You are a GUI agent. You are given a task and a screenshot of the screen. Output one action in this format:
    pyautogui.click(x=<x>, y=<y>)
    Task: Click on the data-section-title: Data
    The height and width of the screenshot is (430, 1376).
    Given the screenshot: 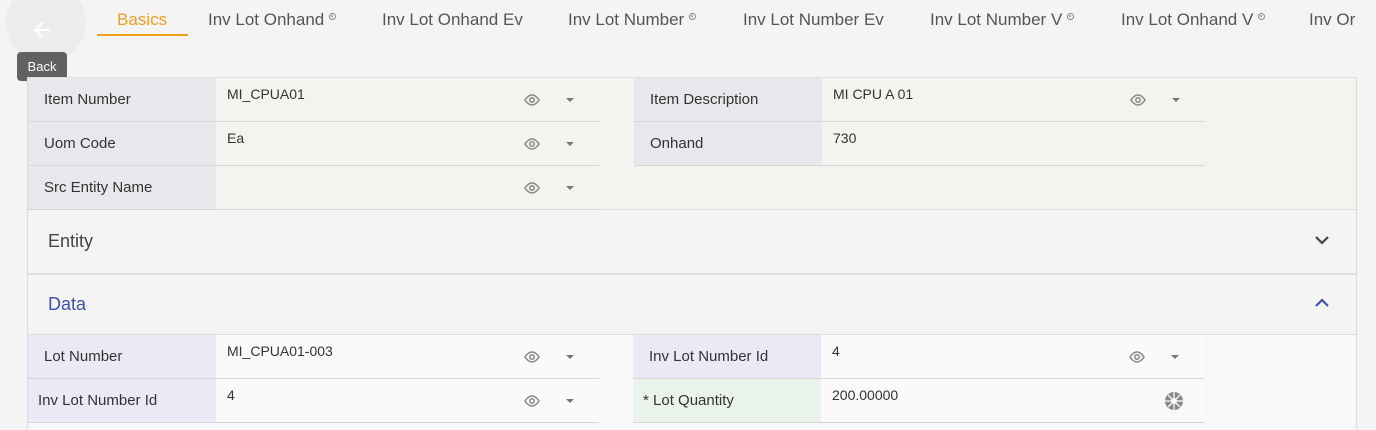 What is the action you would take?
    pyautogui.click(x=67, y=304)
    